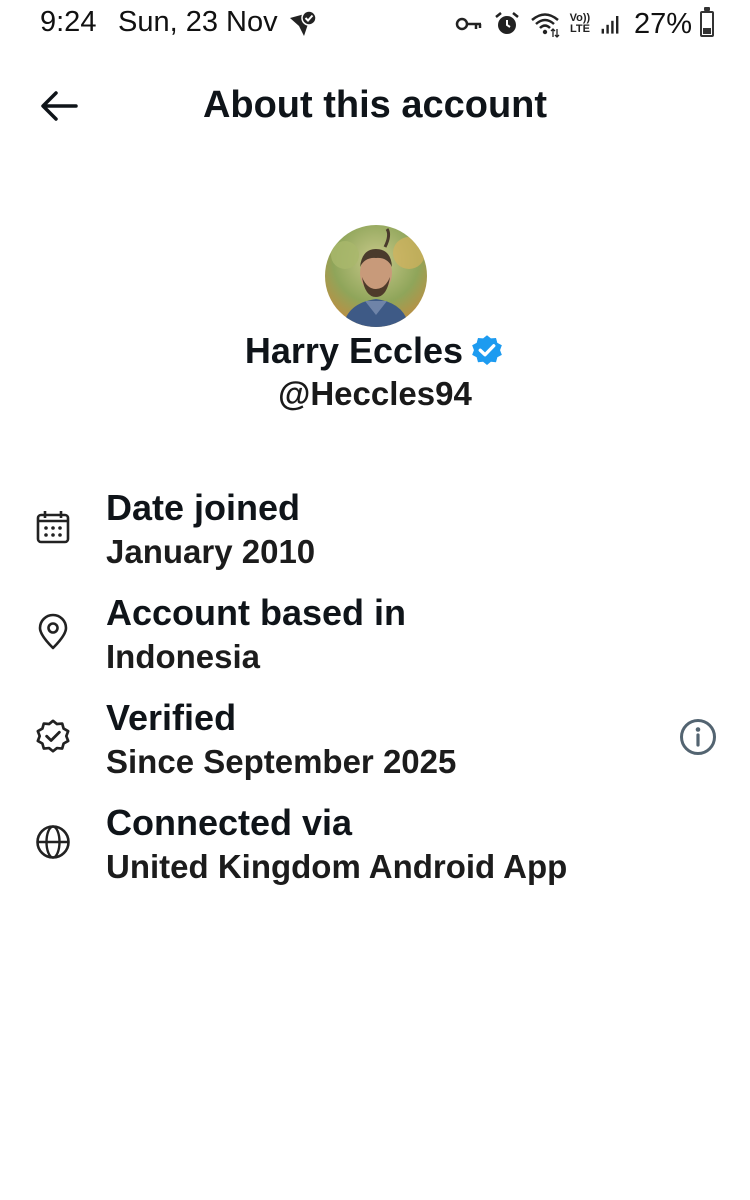 This screenshot has height=1200, width=750. What do you see at coordinates (281, 740) in the screenshot?
I see `info-text: Verified Since September 2025` at bounding box center [281, 740].